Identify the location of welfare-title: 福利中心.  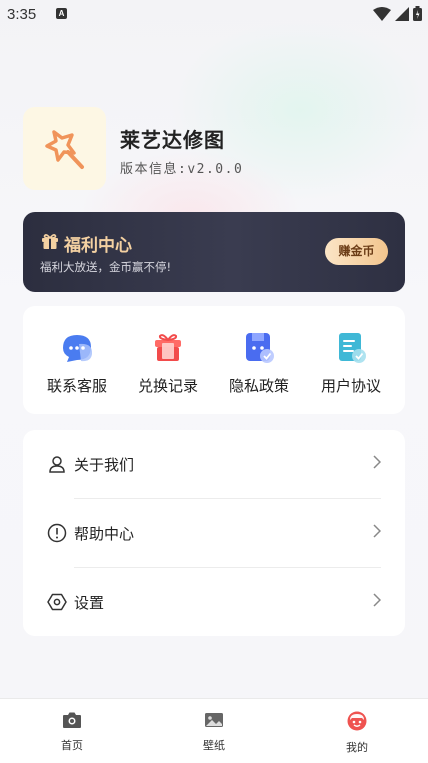
(98, 246).